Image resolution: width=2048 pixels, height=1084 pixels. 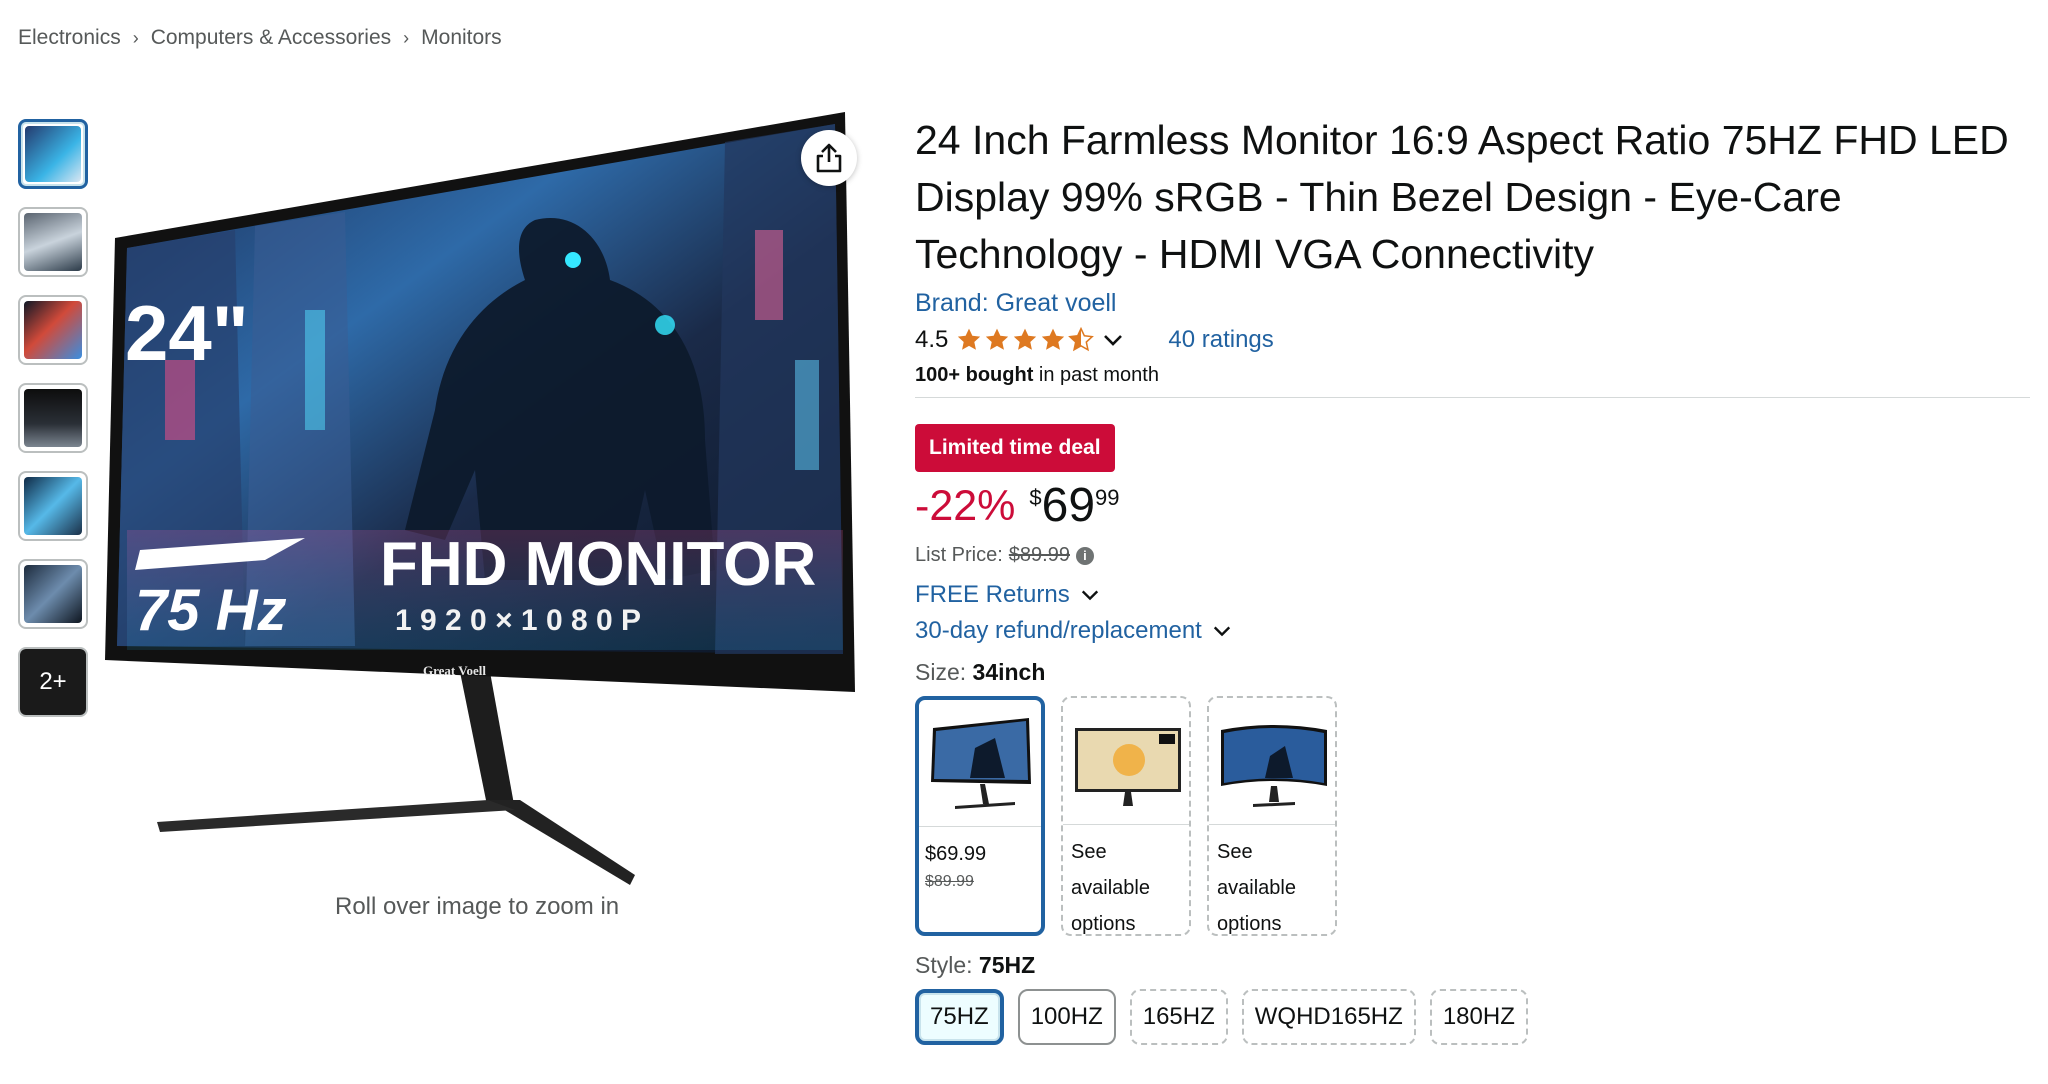 I want to click on free-returns-link: FREE Returns, so click(x=1472, y=595).